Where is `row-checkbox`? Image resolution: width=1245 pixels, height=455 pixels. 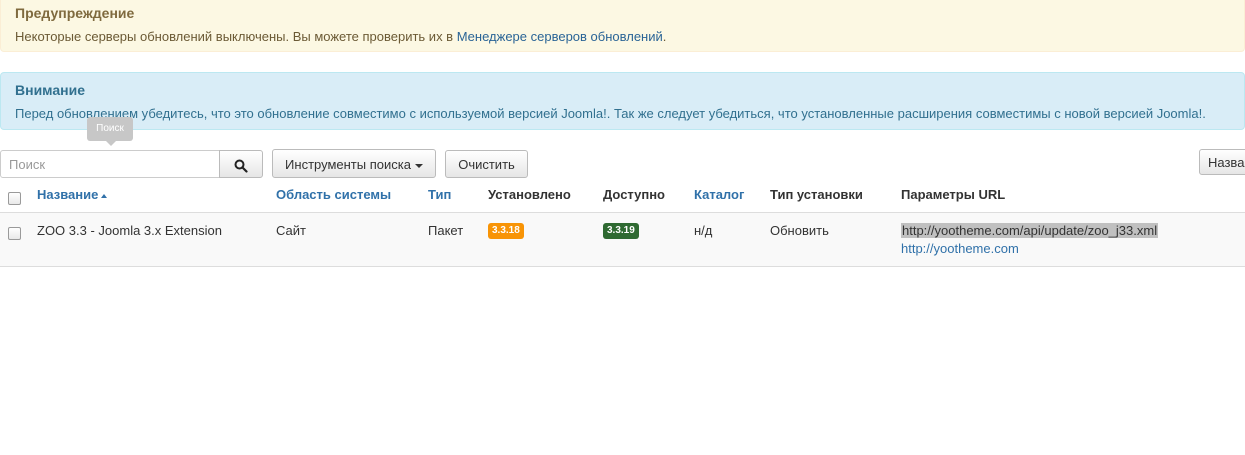
row-checkbox is located at coordinates (14, 233).